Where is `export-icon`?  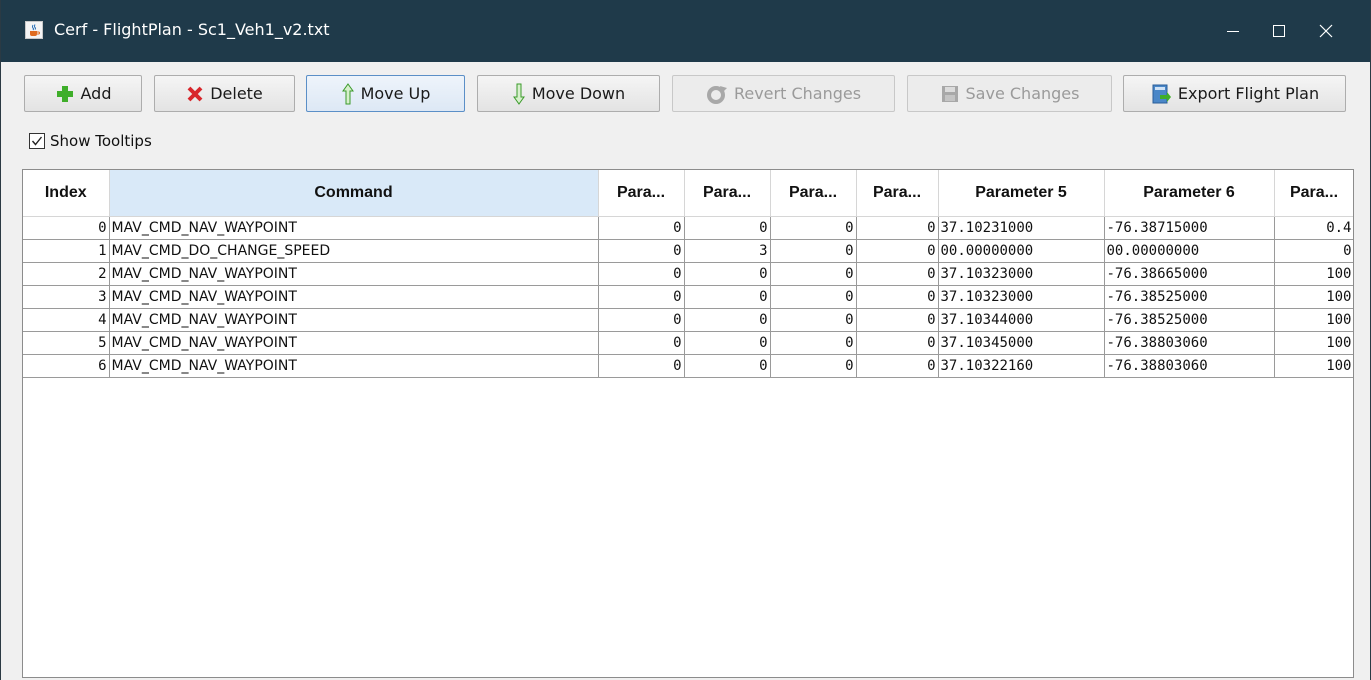 export-icon is located at coordinates (1161, 94).